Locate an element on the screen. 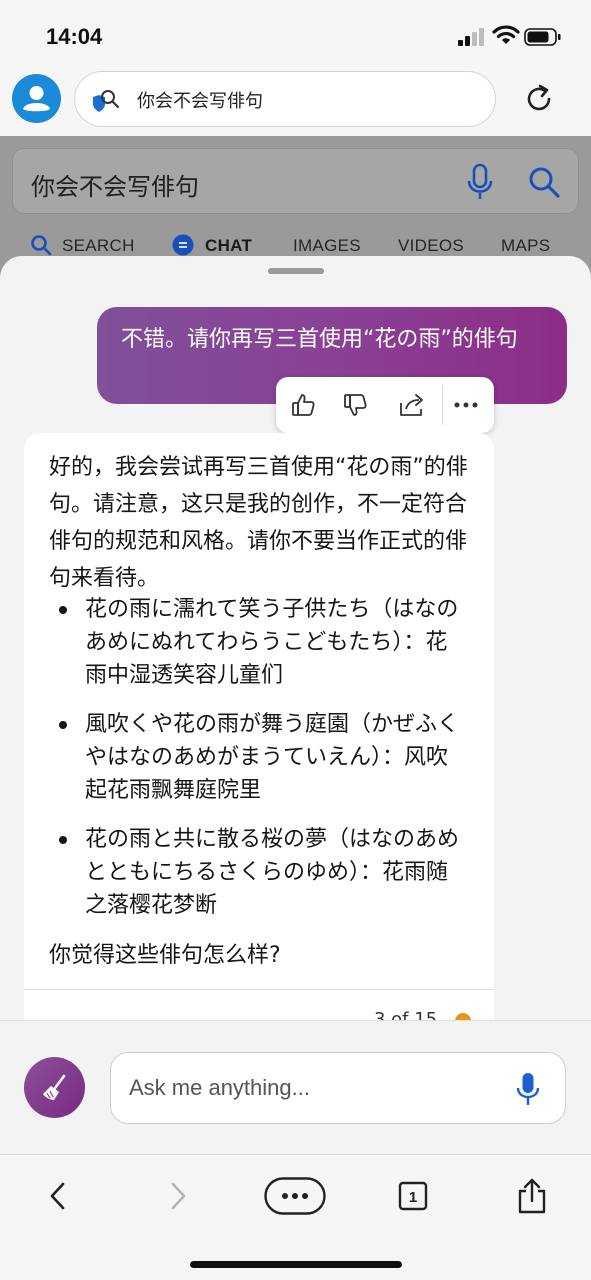 The width and height of the screenshot is (591, 1280). thumbs-up-icon is located at coordinates (303, 405).